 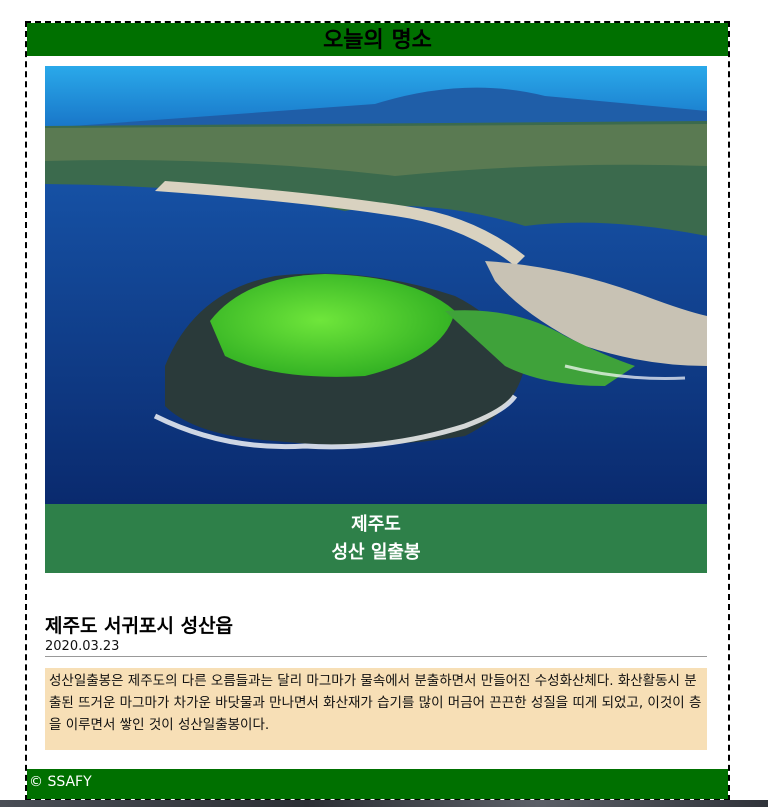 What do you see at coordinates (376, 552) in the screenshot?
I see `caption-place-name: 성산 일출봉` at bounding box center [376, 552].